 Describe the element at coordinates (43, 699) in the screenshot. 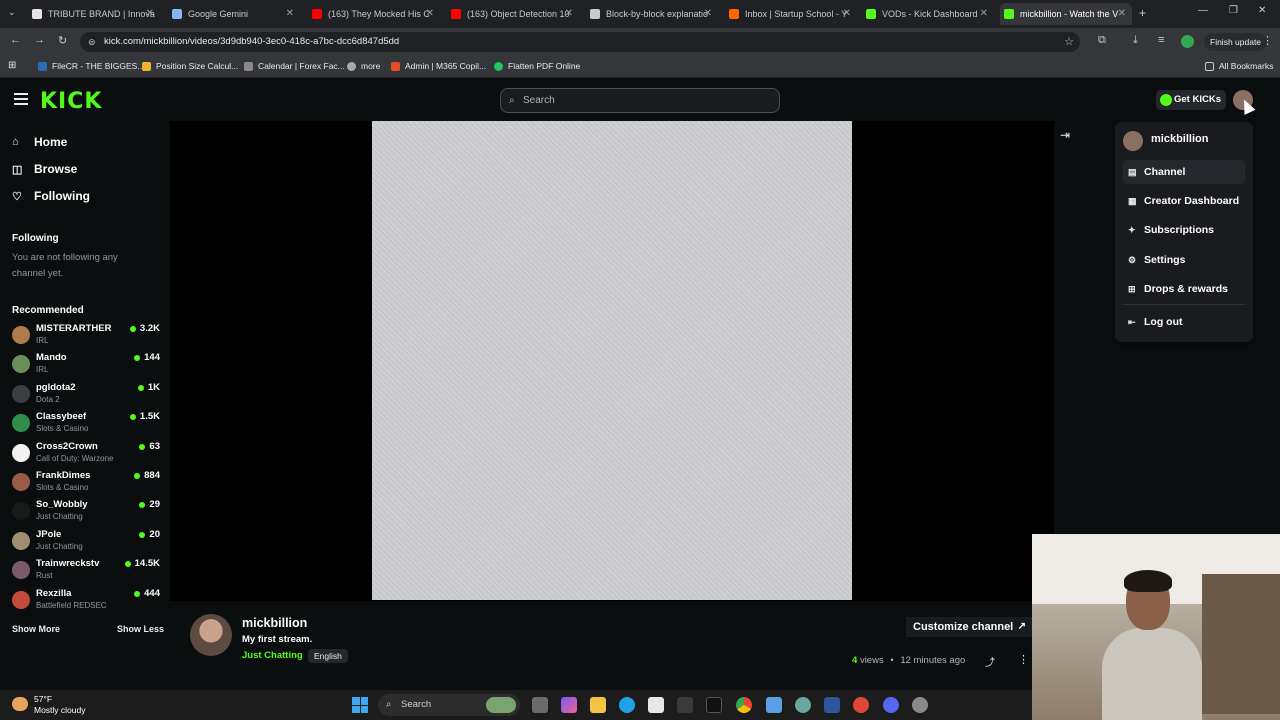

I see `weather-temperature: 57°F` at that location.